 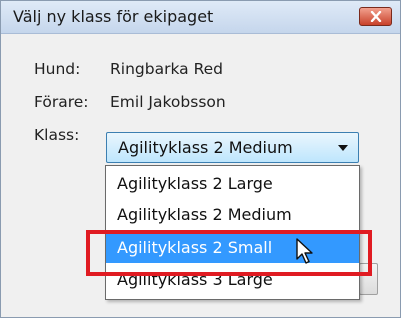 I want to click on dropdown-option-2-medium: Agilityklass 2 Medium, so click(x=232, y=215).